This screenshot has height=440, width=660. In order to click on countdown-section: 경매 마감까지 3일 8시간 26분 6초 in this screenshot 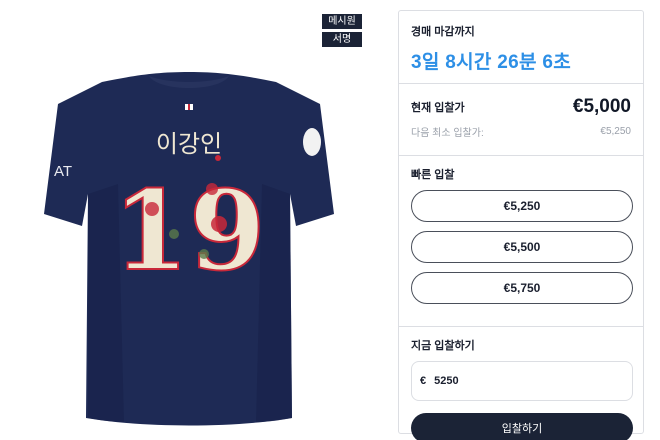, I will do `click(521, 47)`.